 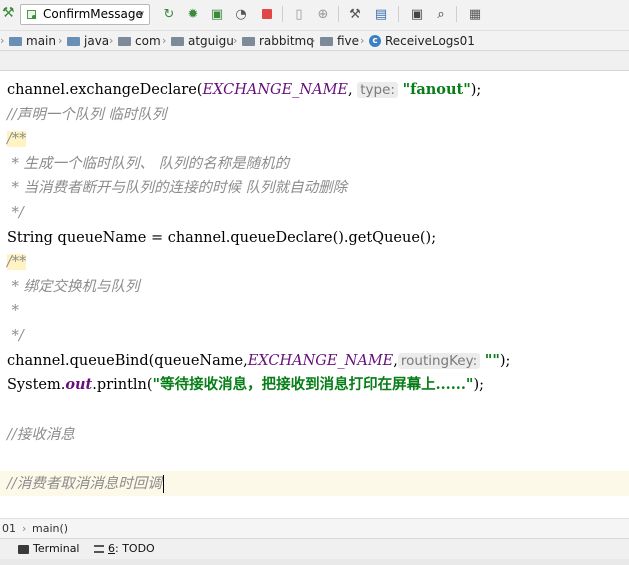 I want to click on breadcrumb-item-atguigu: atguigu, so click(x=202, y=41).